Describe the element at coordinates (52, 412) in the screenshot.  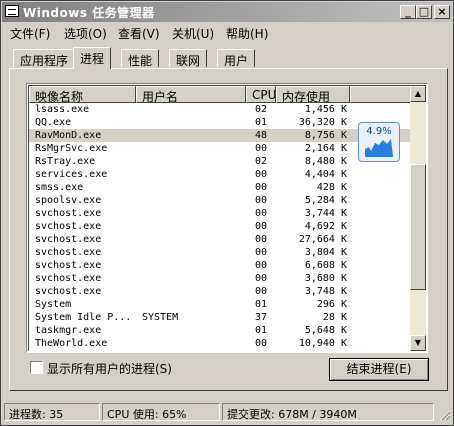
I see `status-process-count: 进程数: 35` at that location.